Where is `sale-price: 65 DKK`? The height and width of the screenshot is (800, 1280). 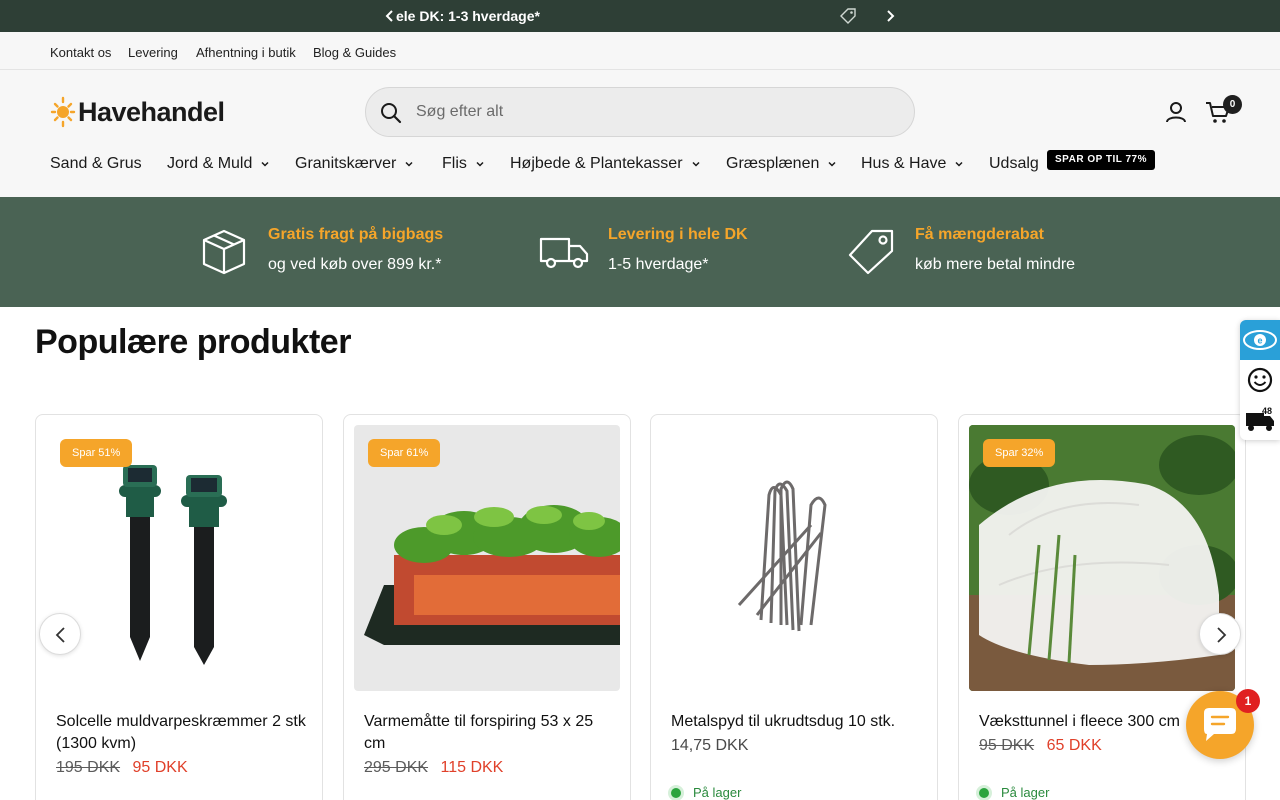 sale-price: 65 DKK is located at coordinates (1074, 745).